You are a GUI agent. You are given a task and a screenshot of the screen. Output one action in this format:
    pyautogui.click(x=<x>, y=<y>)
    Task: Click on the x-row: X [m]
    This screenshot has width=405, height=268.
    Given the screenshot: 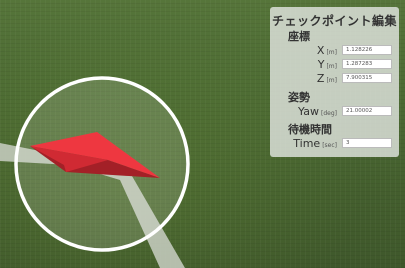 What is the action you would take?
    pyautogui.click(x=334, y=50)
    